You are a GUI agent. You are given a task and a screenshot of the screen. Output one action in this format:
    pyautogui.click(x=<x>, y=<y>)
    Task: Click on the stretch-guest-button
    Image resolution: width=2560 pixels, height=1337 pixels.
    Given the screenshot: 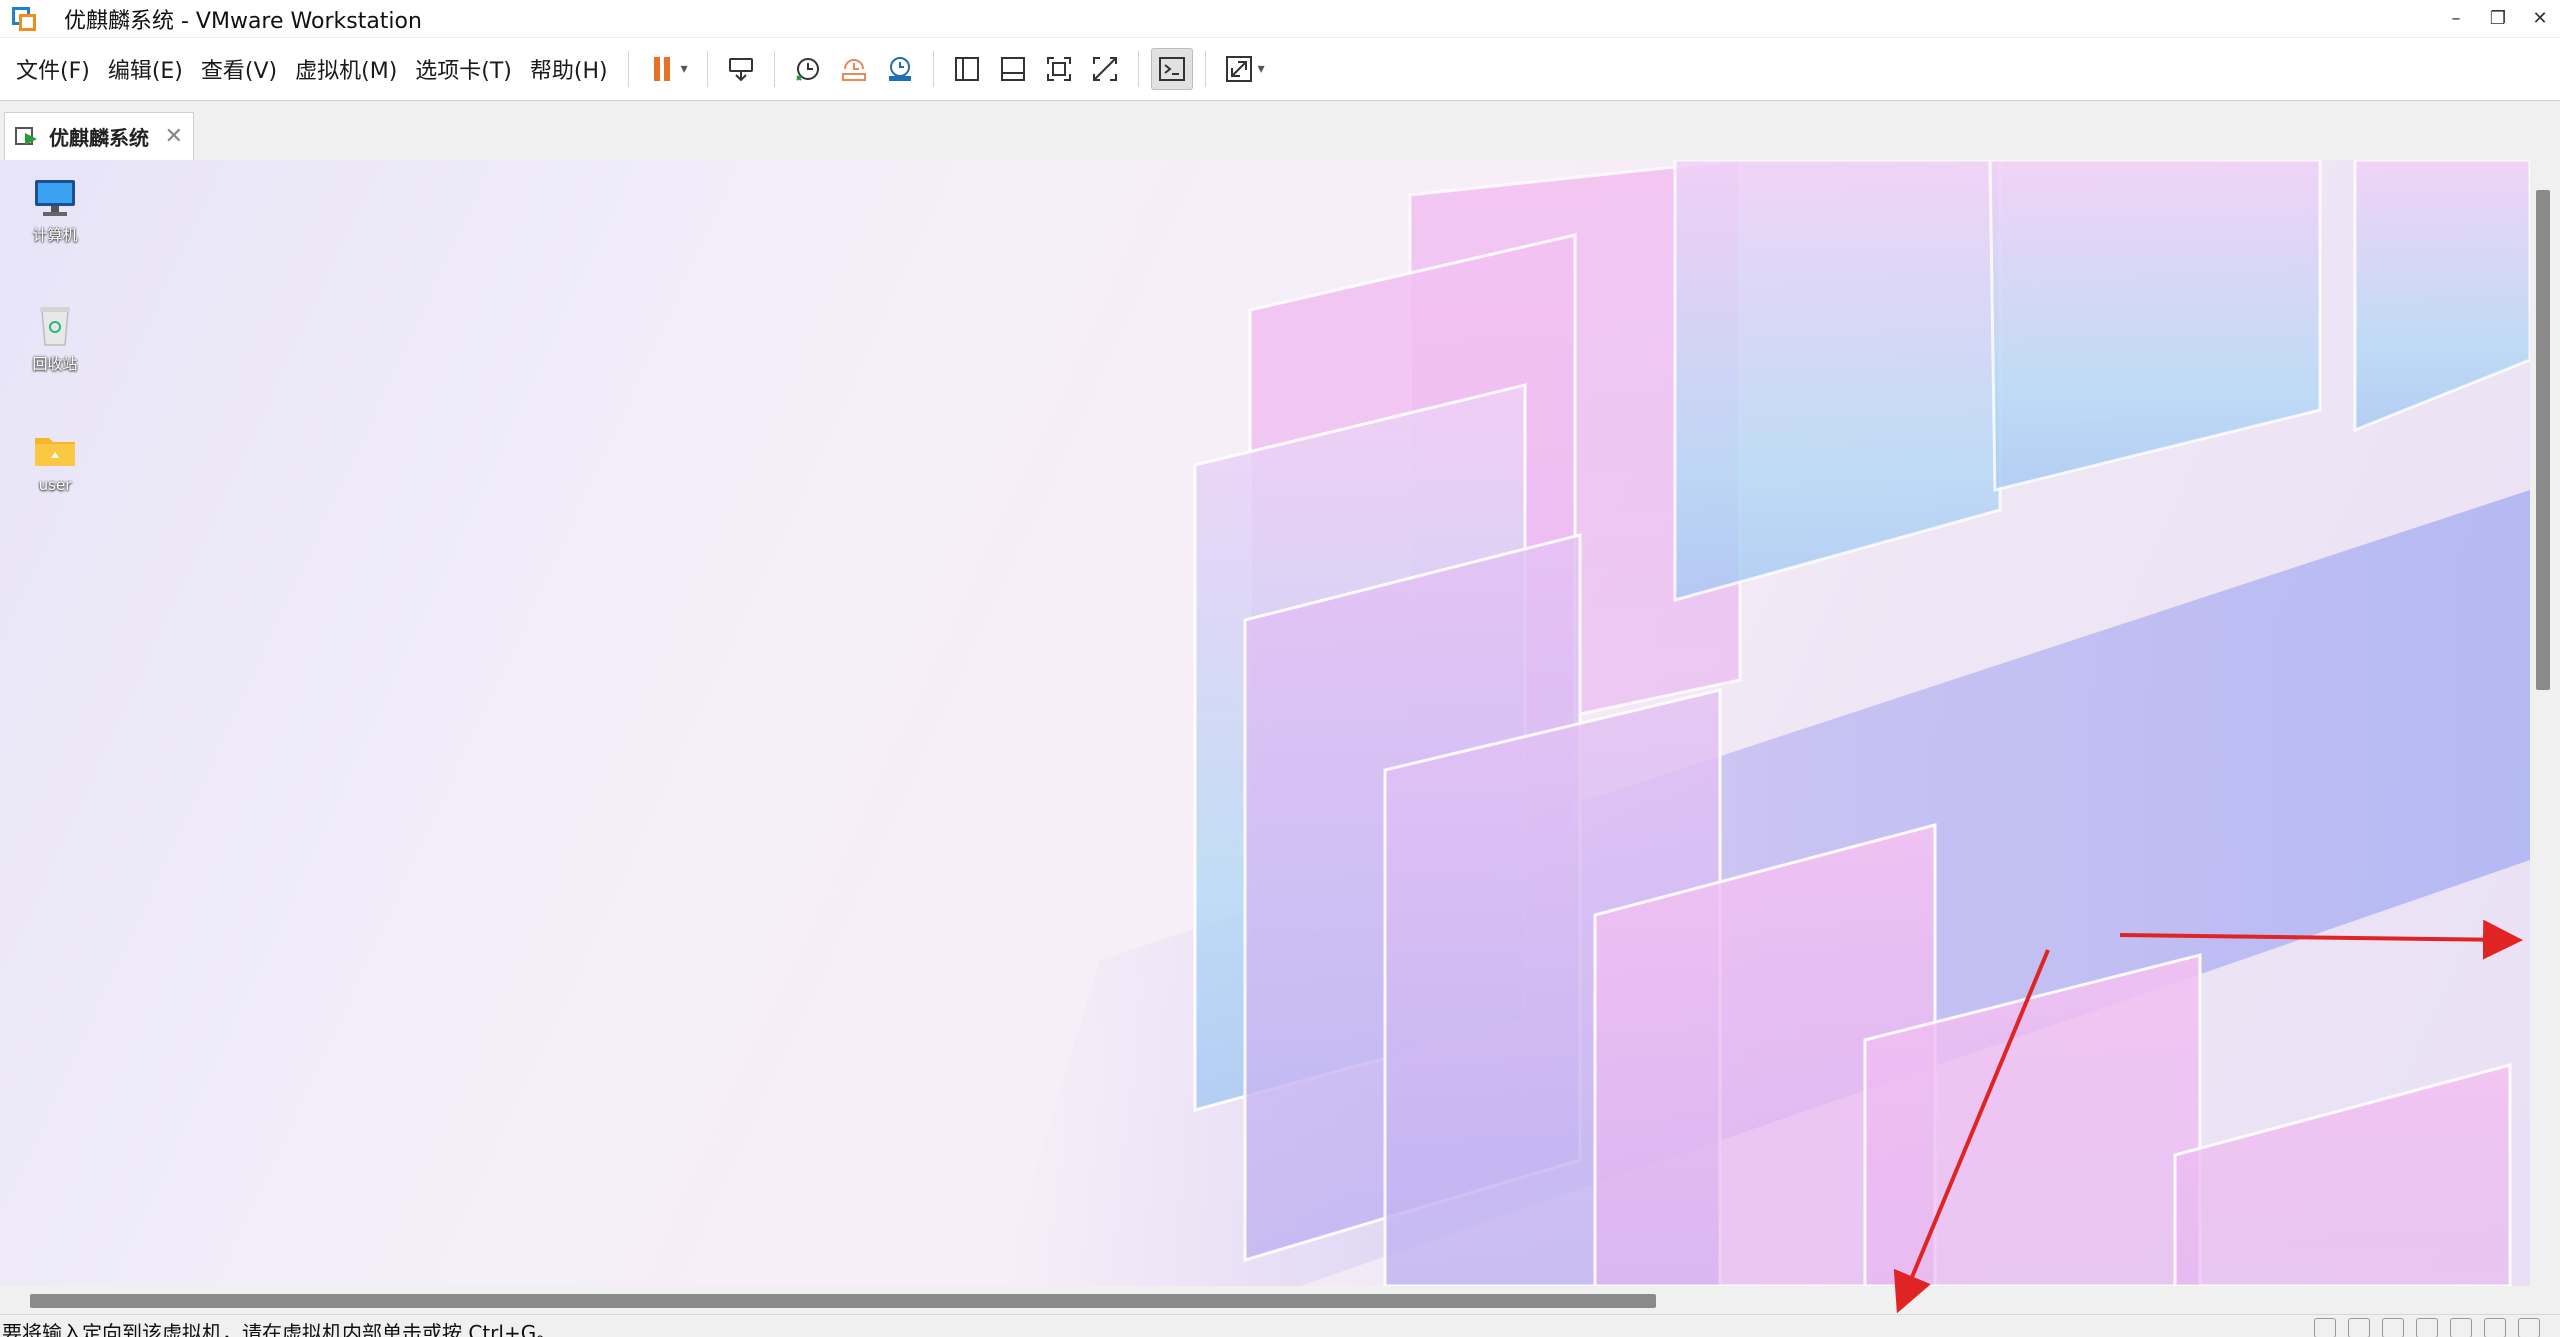 What is the action you would take?
    pyautogui.click(x=1239, y=69)
    